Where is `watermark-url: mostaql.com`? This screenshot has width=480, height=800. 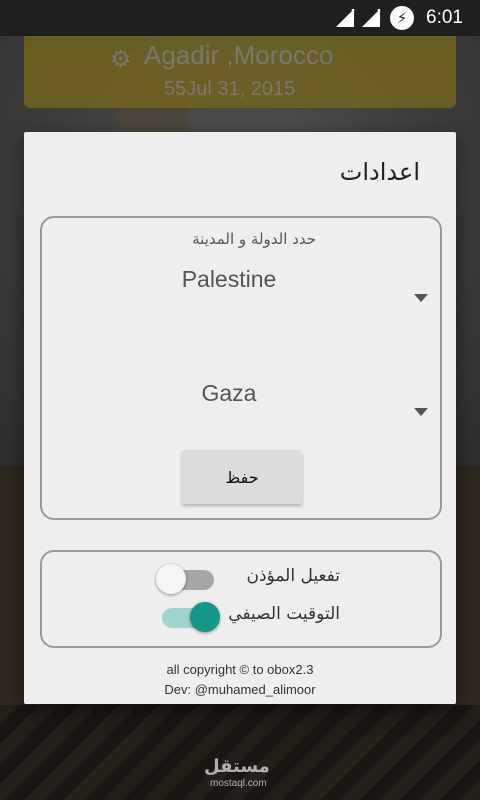
watermark-url: mostaql.com is located at coordinates (238, 783).